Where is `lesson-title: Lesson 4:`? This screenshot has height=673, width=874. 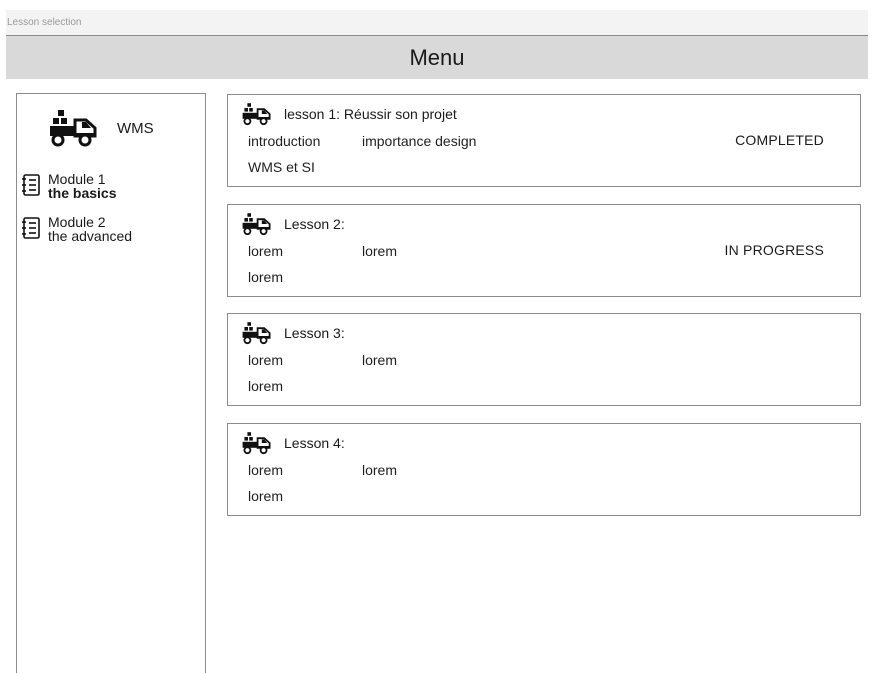 lesson-title: Lesson 4: is located at coordinates (314, 443).